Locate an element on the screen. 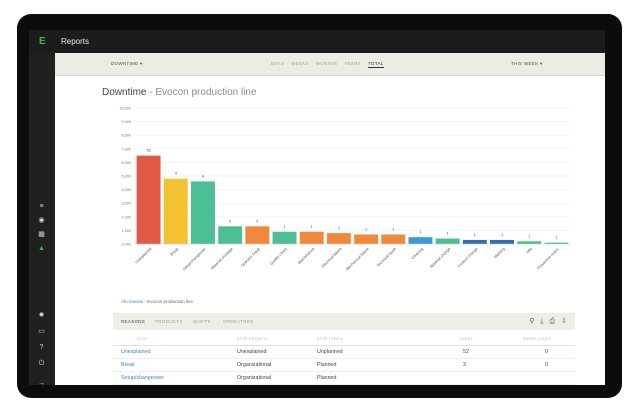  x-tick-label: Mechanical failure is located at coordinates (357, 259).